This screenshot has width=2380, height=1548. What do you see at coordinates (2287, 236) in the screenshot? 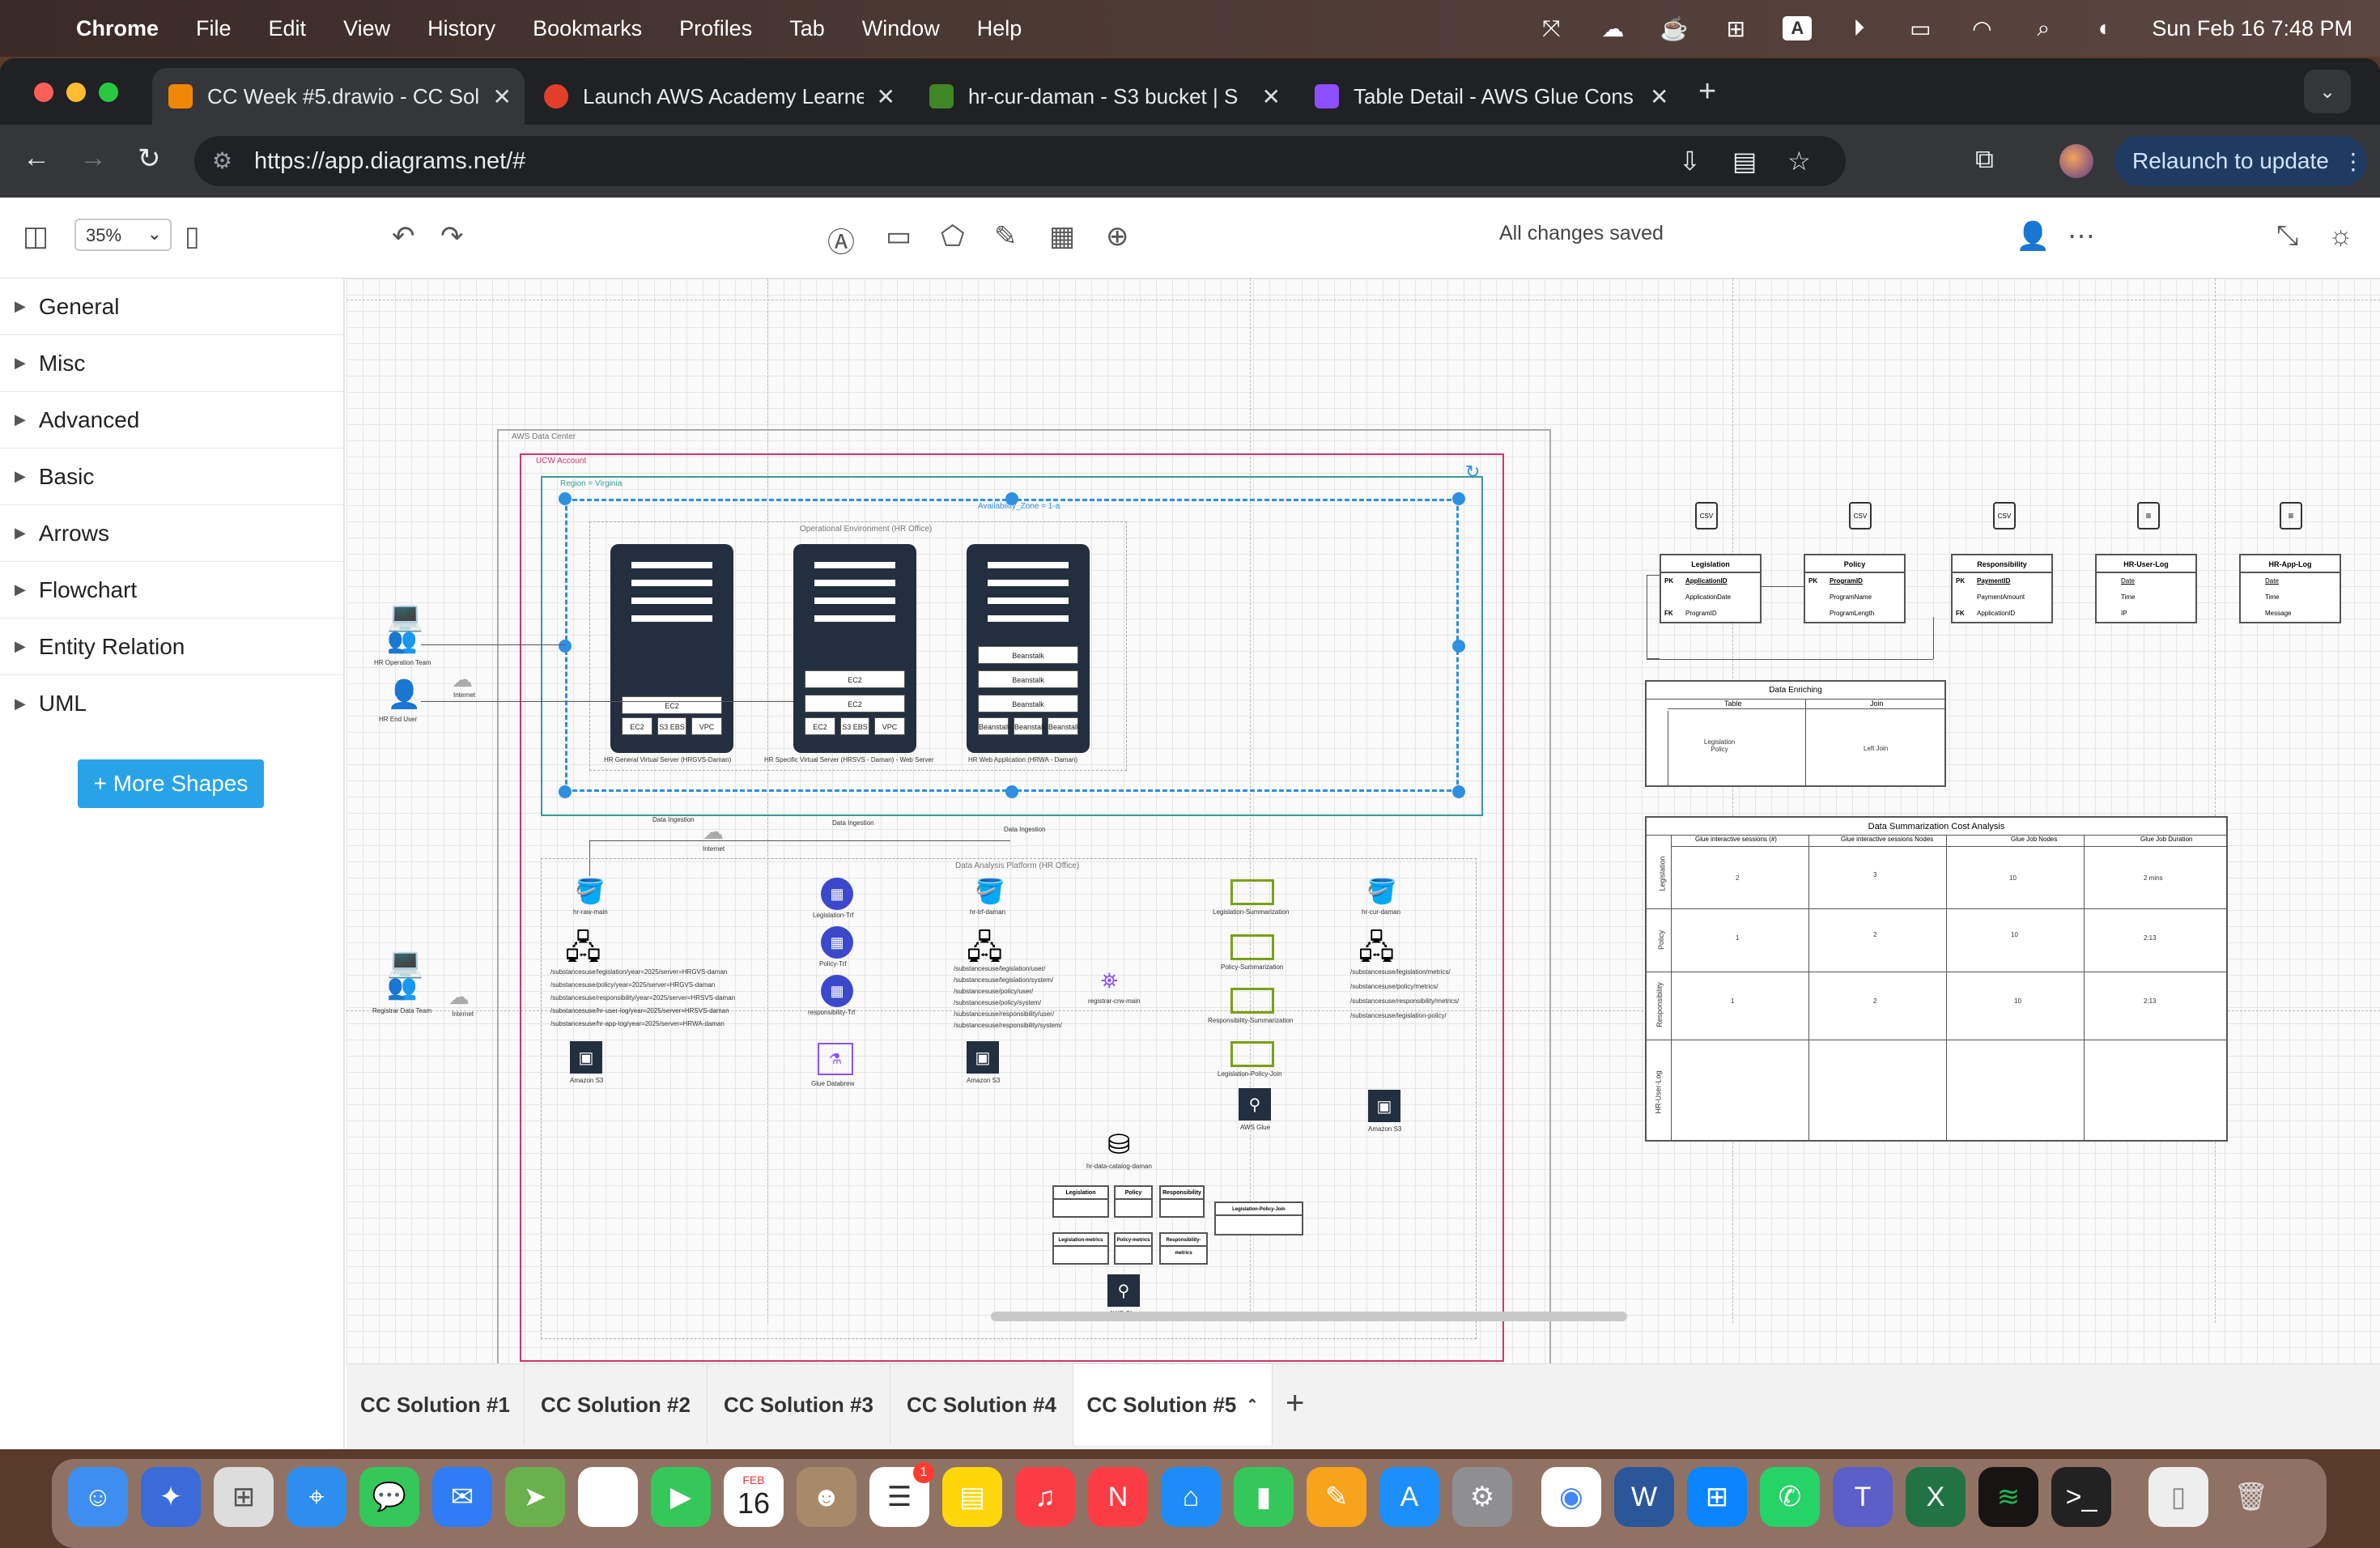
I see `fullscreen-icon: ⤡` at bounding box center [2287, 236].